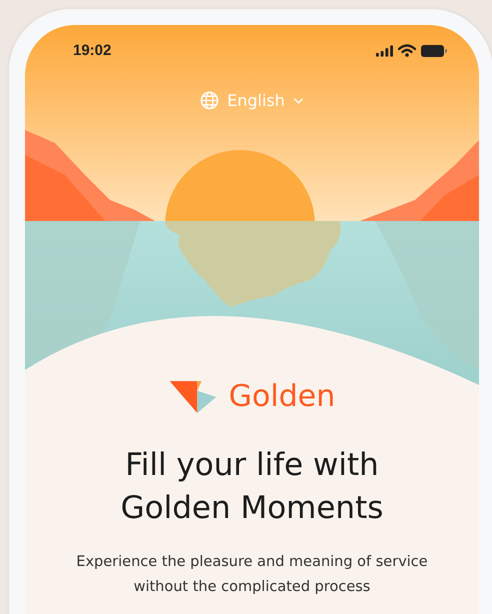 This screenshot has width=492, height=614. Describe the element at coordinates (92, 50) in the screenshot. I see `status-time: 19:02` at that location.